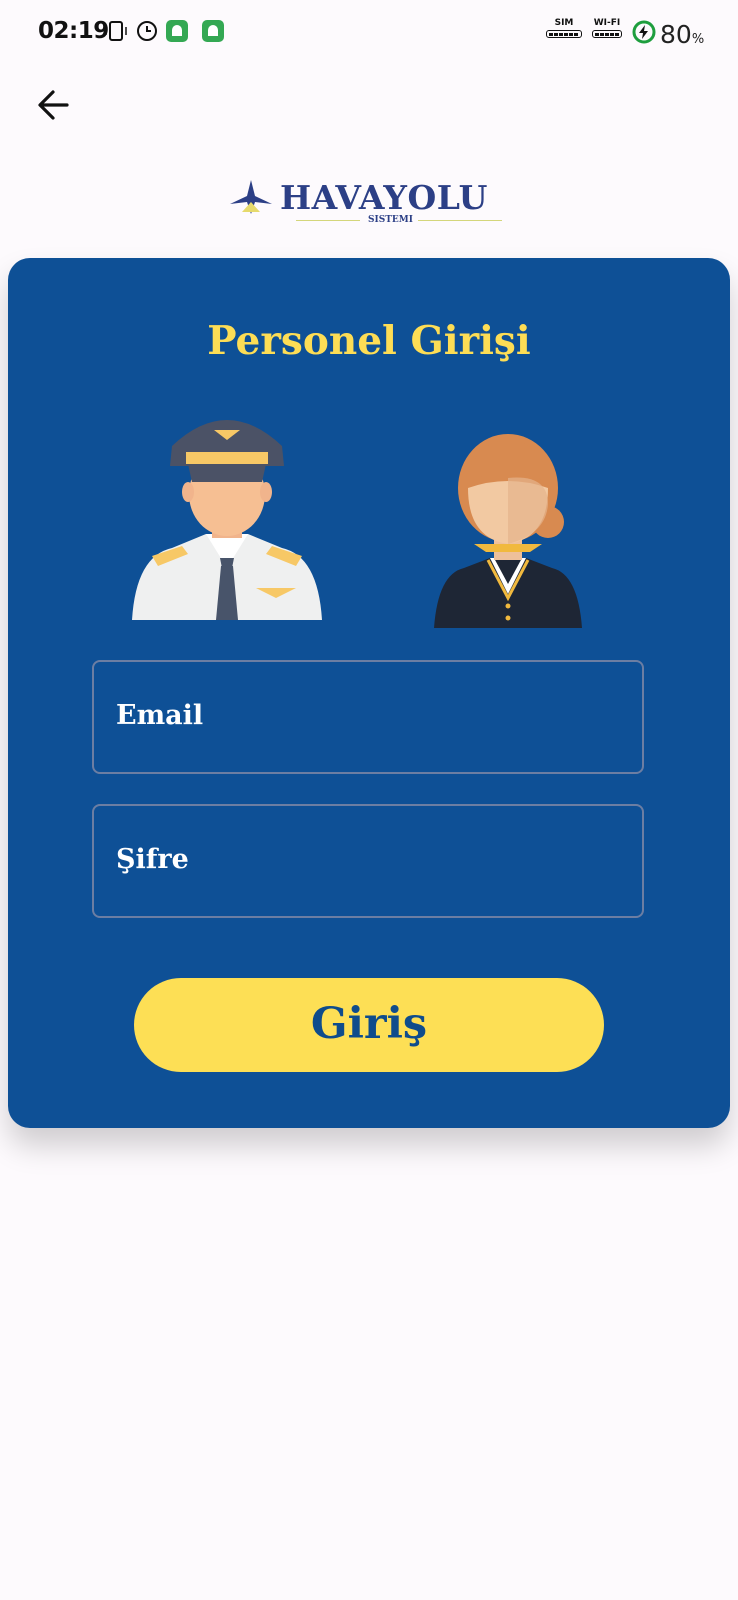 This screenshot has width=738, height=1600. Describe the element at coordinates (384, 197) in the screenshot. I see `logo-wordmark: HAVAYOLU` at that location.